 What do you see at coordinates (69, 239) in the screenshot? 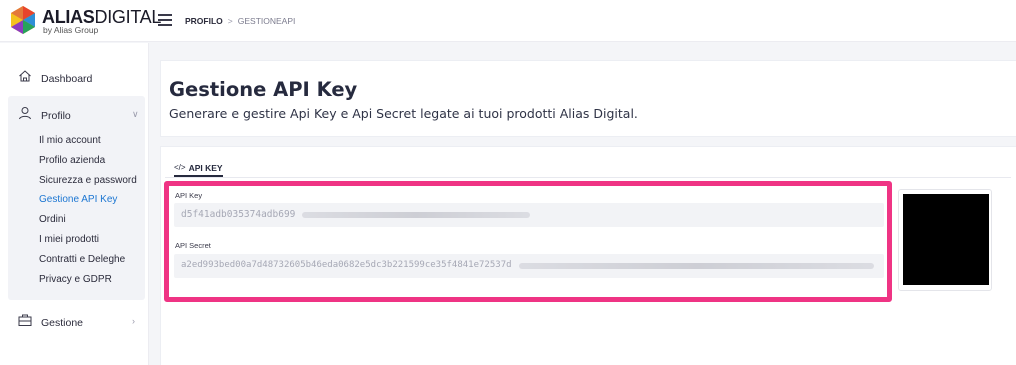
I see `submenu-item-prodotti: I miei prodotti` at bounding box center [69, 239].